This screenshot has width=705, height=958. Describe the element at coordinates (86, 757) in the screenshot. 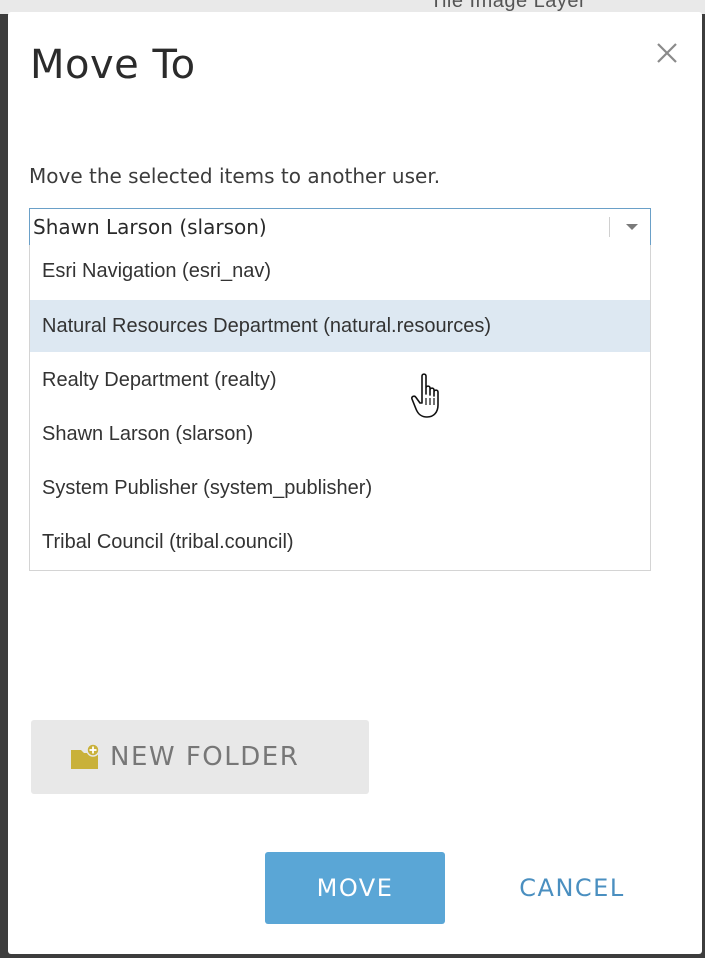

I see `folder-add-icon` at that location.